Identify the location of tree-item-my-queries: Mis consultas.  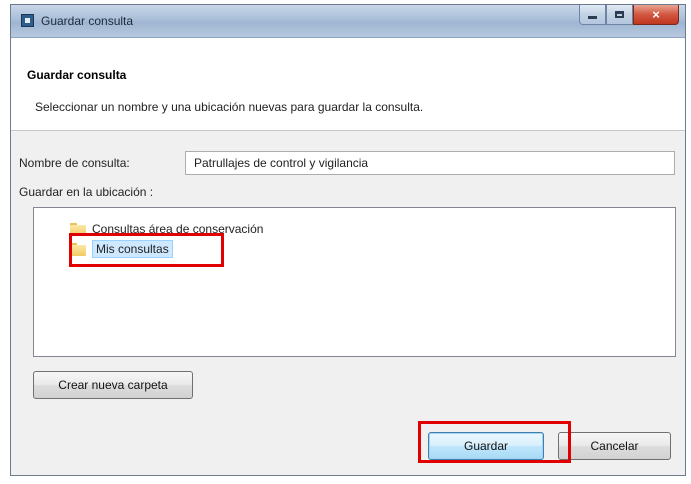
(121, 249).